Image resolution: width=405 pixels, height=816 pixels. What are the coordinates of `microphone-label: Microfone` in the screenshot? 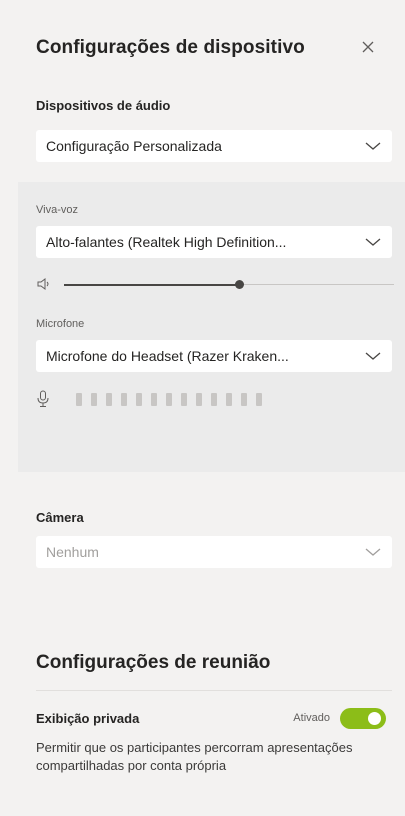 It's located at (60, 324).